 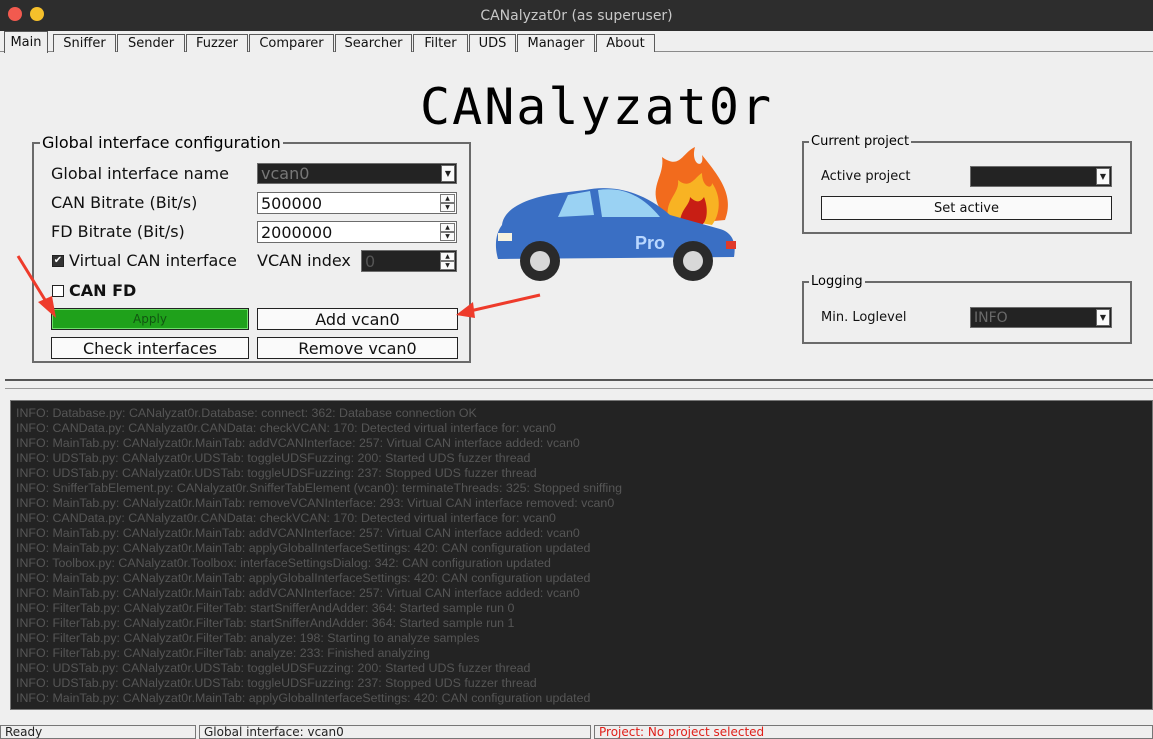 What do you see at coordinates (395, 732) in the screenshot?
I see `global-interface-status: Global interface: vcan0` at bounding box center [395, 732].